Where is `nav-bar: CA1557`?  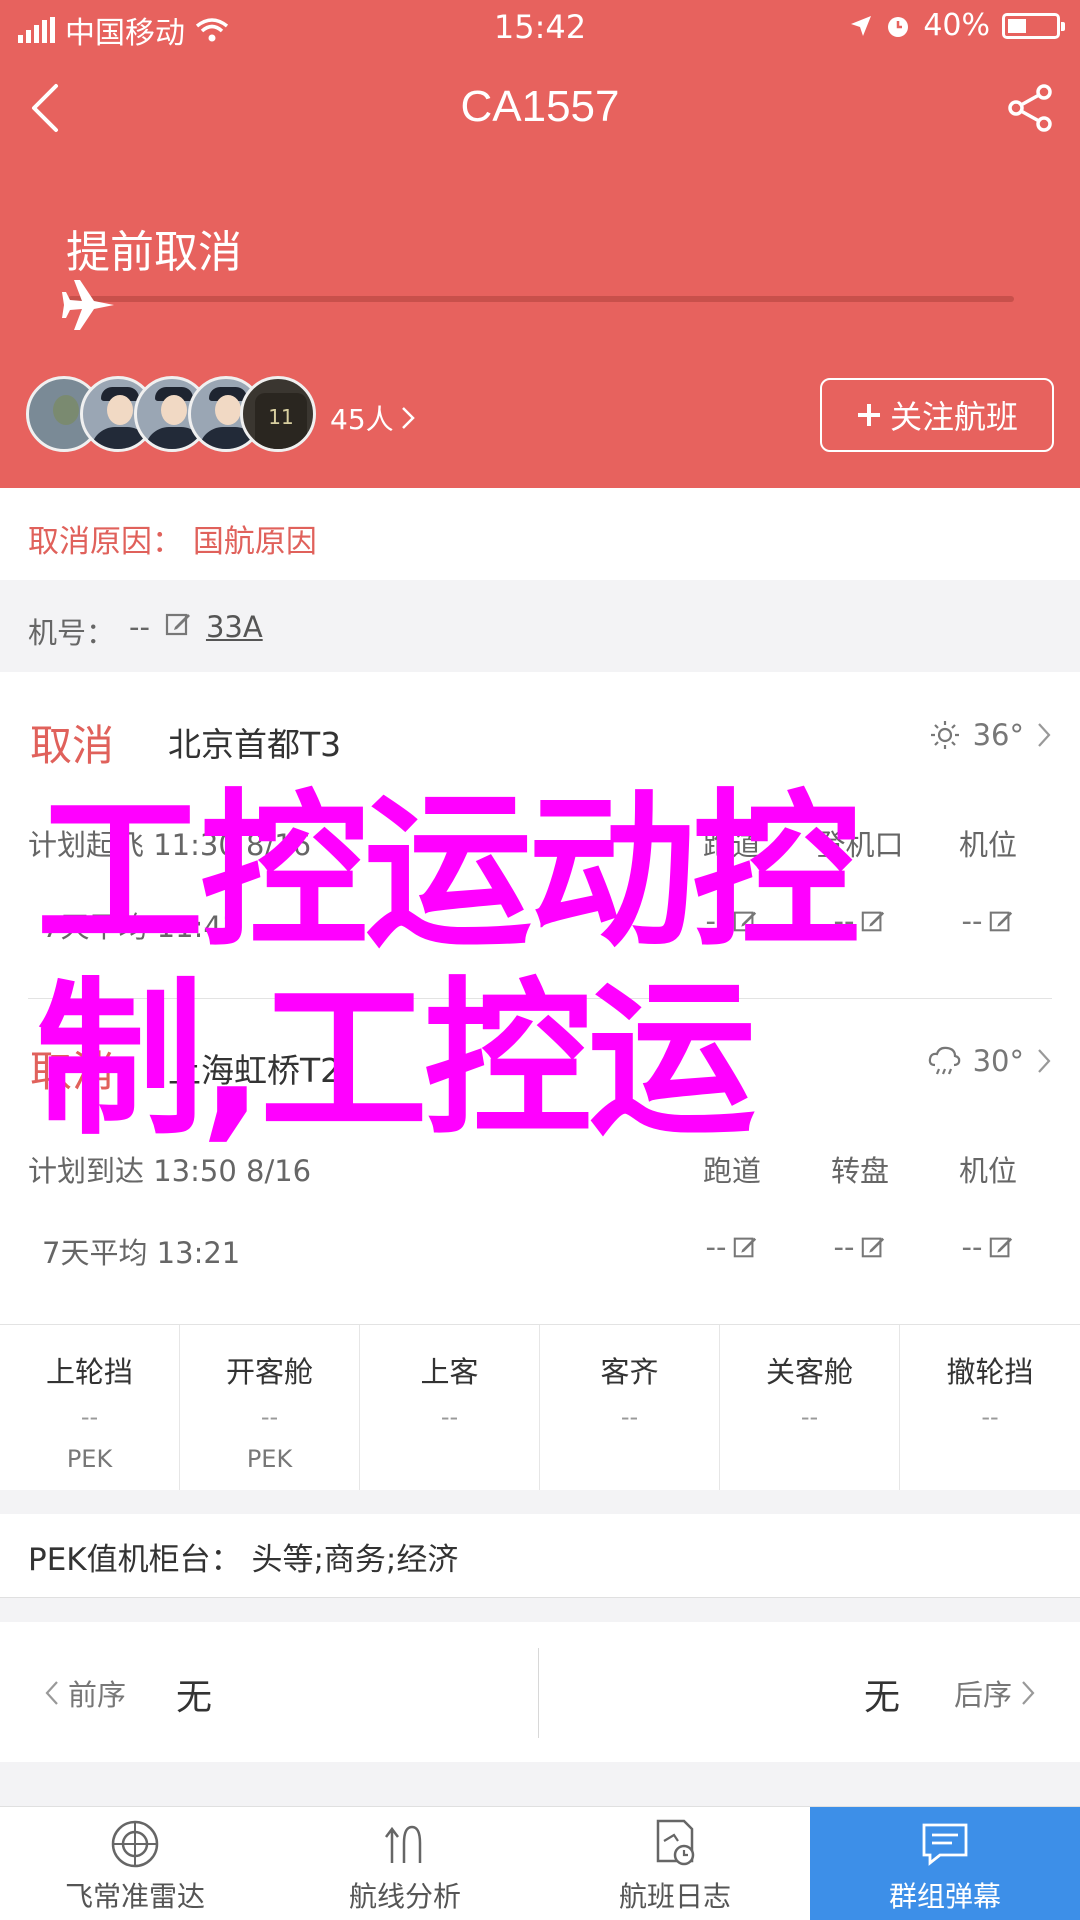 nav-bar: CA1557 is located at coordinates (540, 110).